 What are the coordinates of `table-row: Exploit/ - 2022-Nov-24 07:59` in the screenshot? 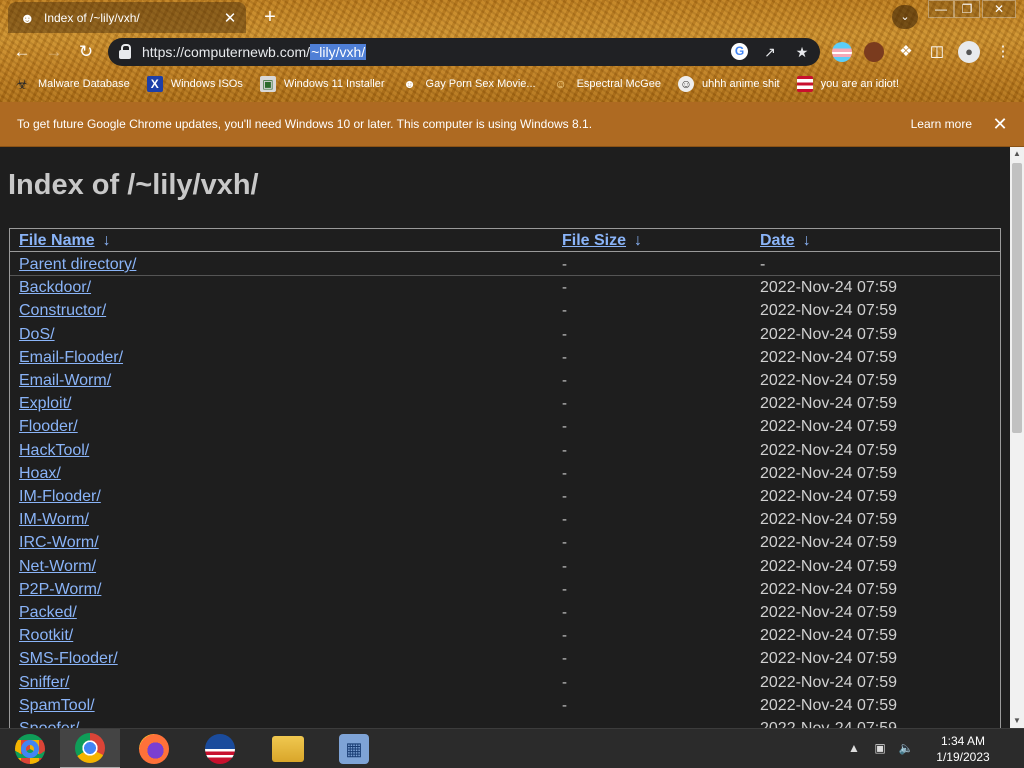 It's located at (505, 403).